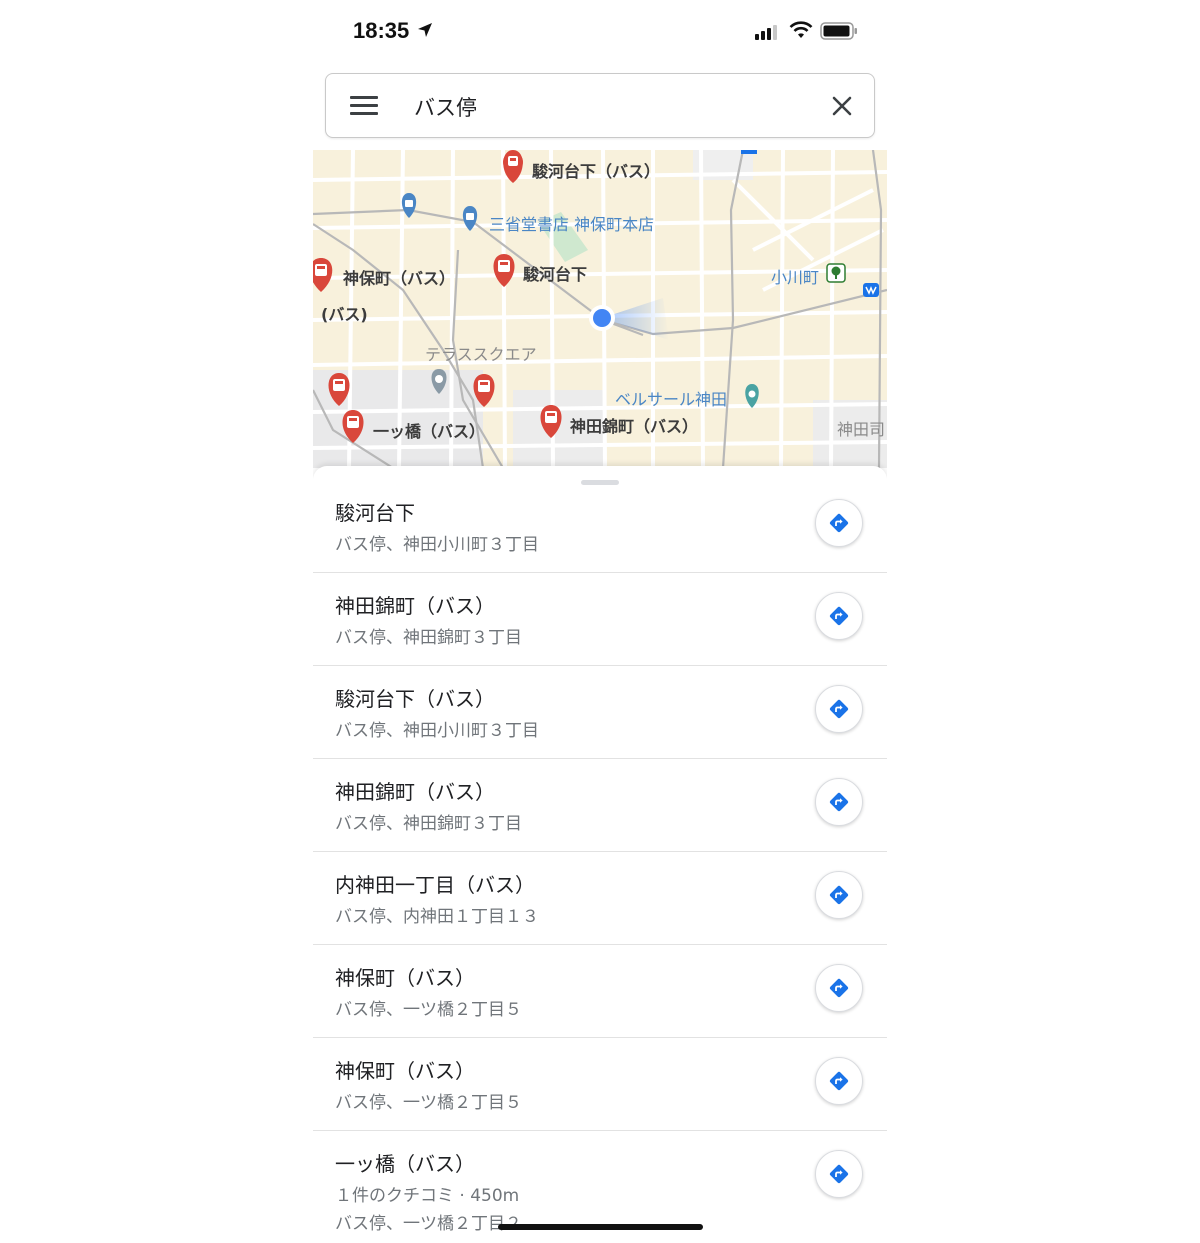  What do you see at coordinates (600, 898) in the screenshot?
I see `result-item: 内神田一丁目（バス） バス停、内神田１丁目１３` at bounding box center [600, 898].